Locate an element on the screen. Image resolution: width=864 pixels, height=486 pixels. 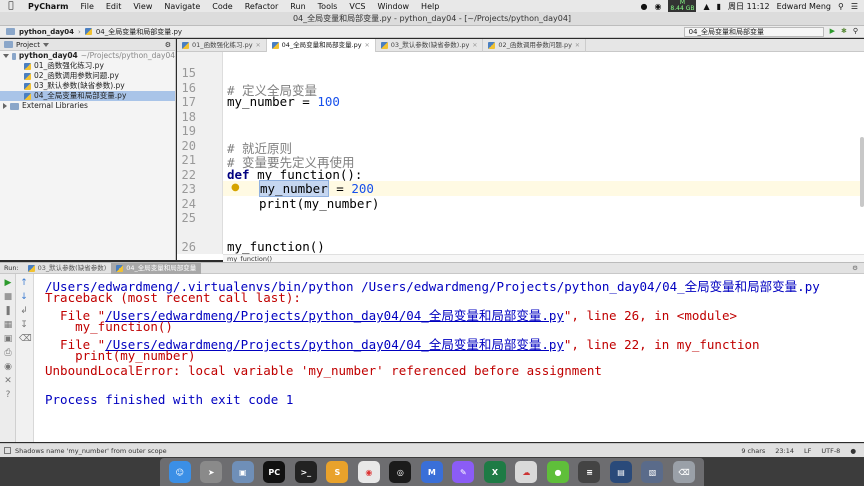
coverage-icon: ▣ is located at coordinates (8, 339).